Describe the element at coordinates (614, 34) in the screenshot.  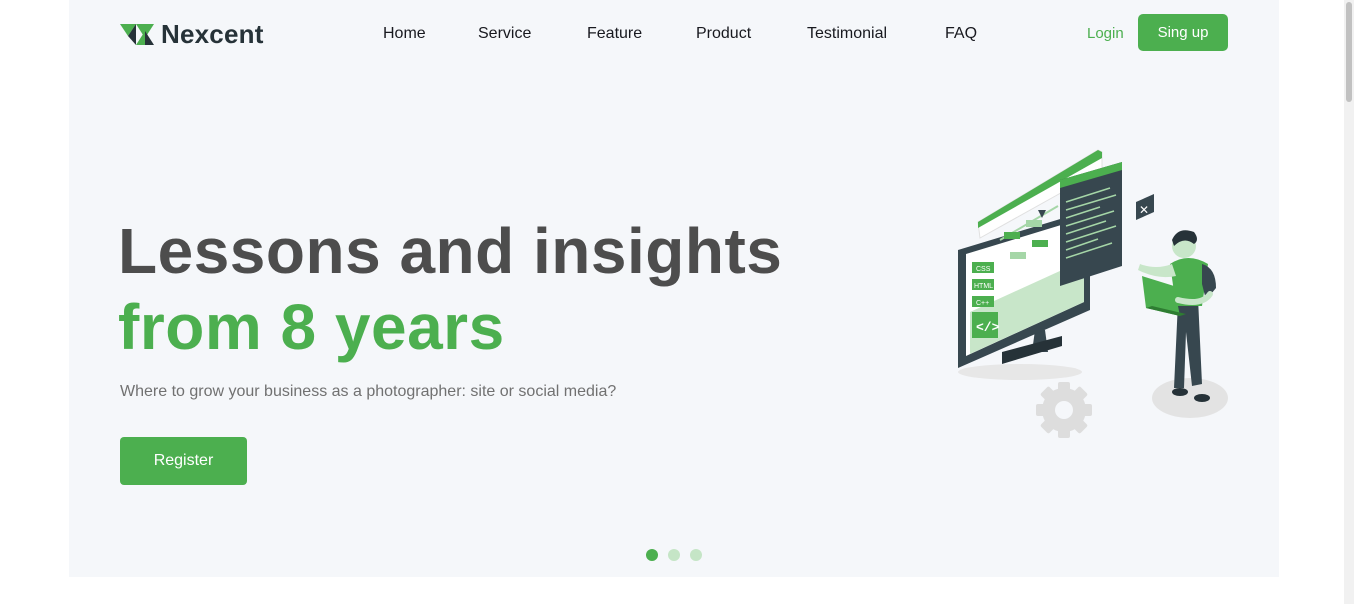
I see `nav-feature: Feature` at that location.